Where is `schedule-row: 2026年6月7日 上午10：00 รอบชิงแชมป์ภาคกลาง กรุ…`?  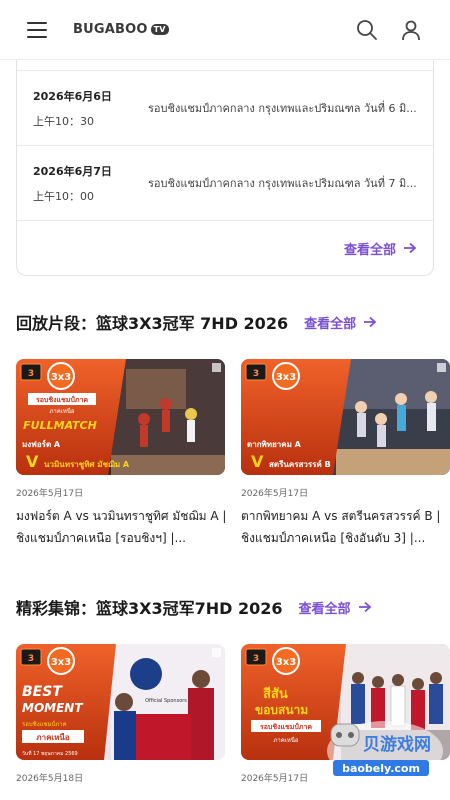 schedule-row: 2026年6月7日 上午10：00 รอบชิงแชมป์ภาคกลาง กรุ… is located at coordinates (225, 183).